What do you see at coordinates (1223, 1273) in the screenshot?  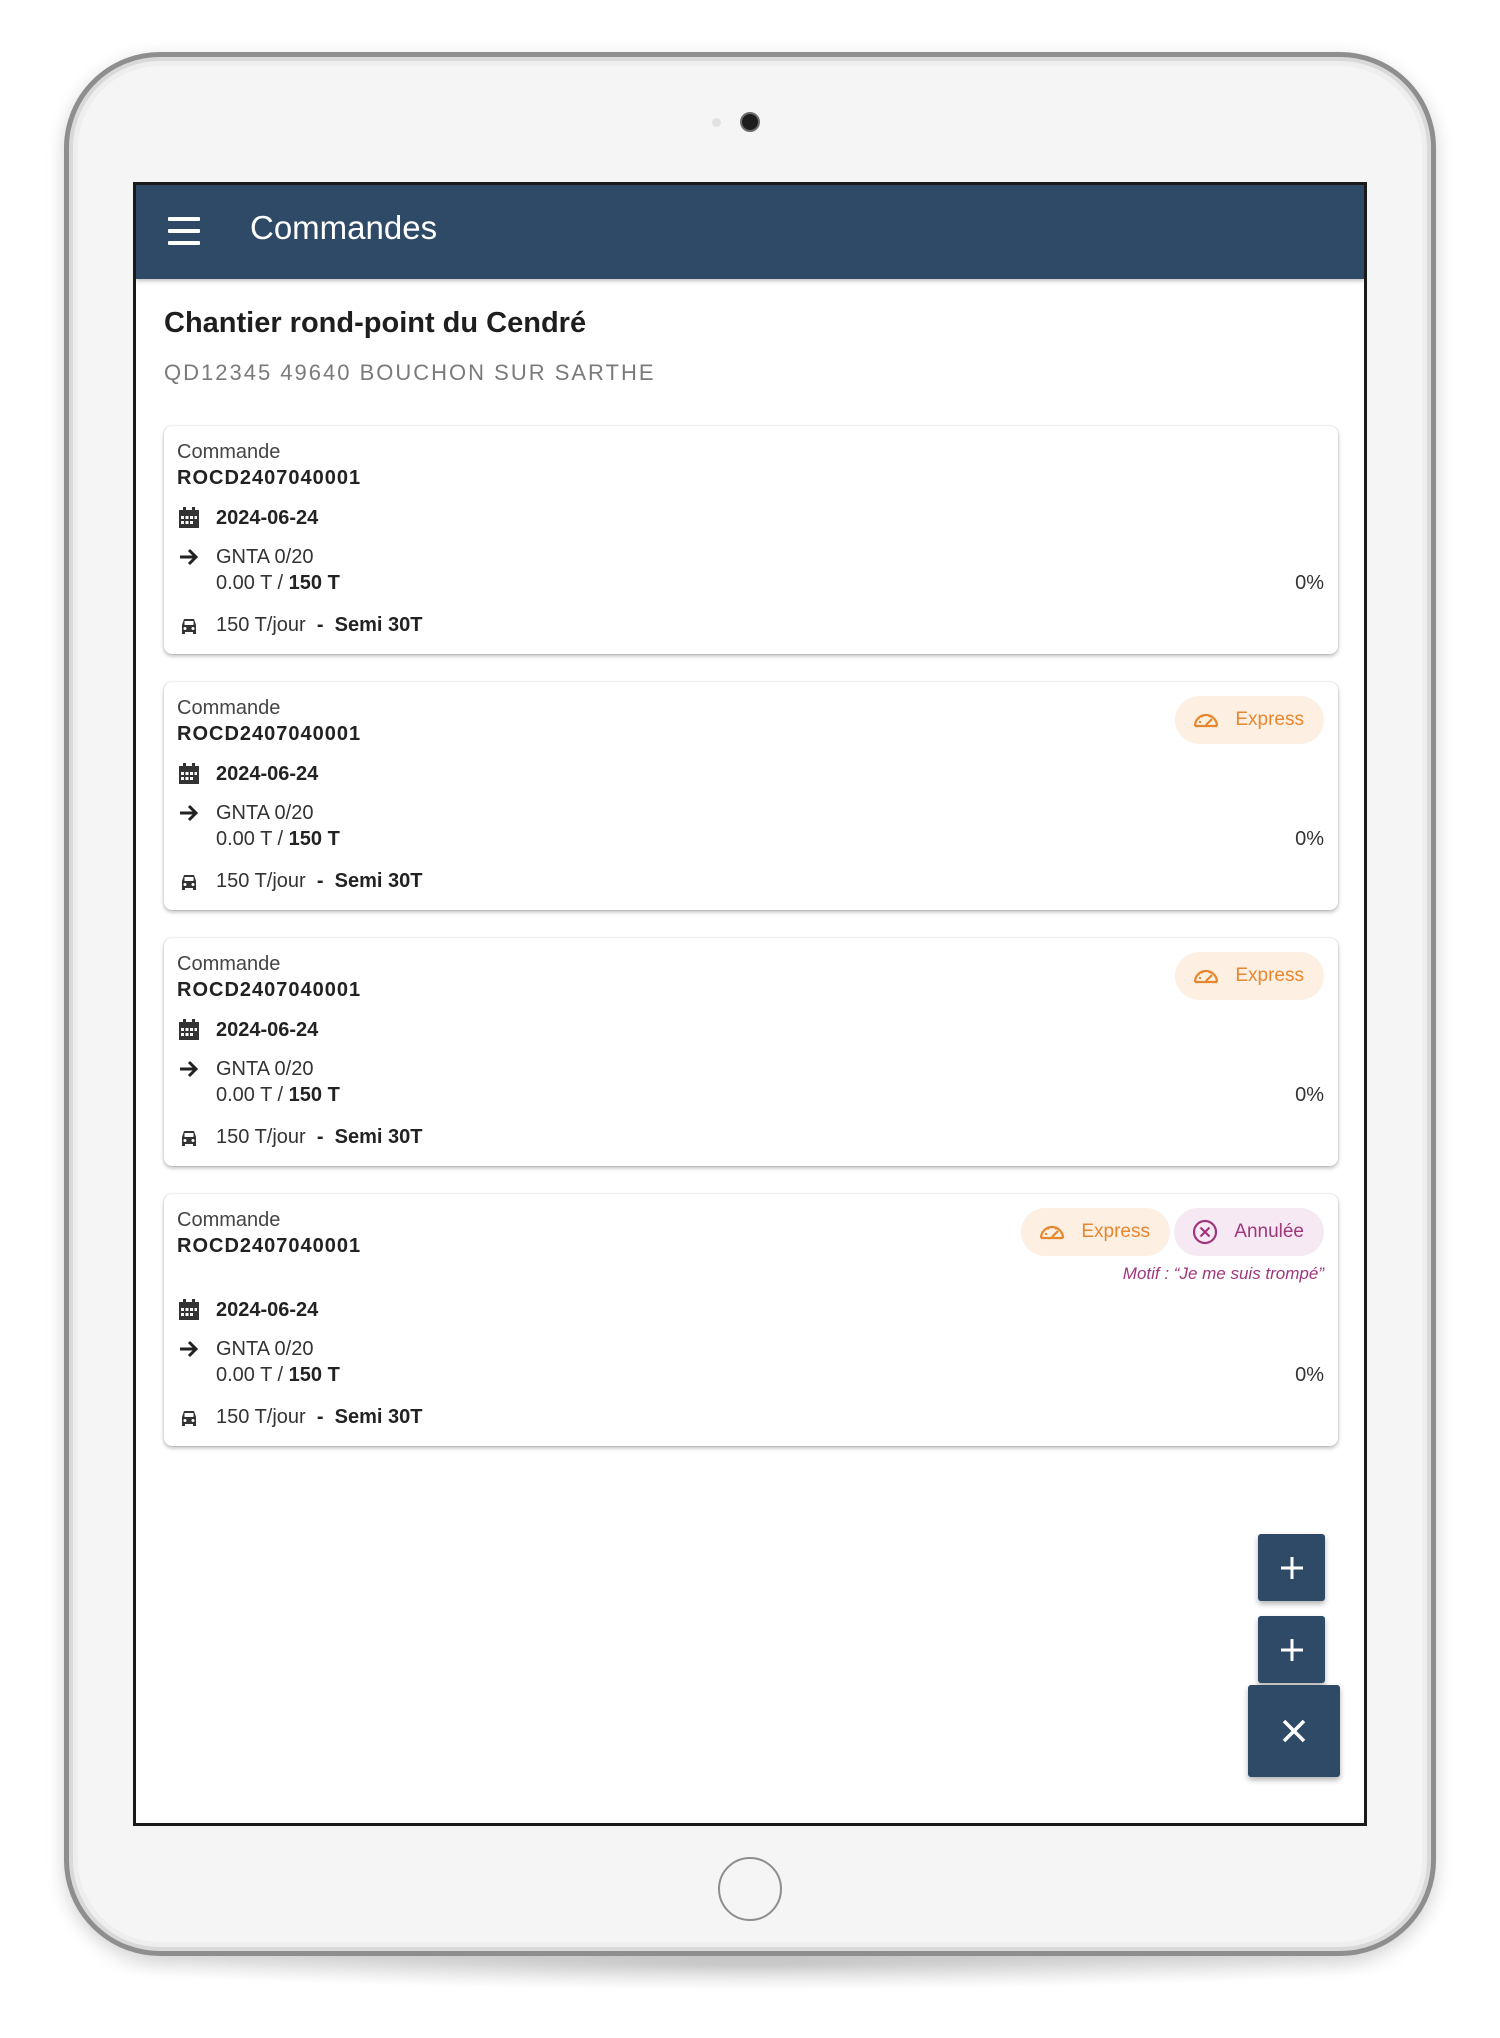 I see `cancel-reason: Motif : “Je me suis trompé”` at bounding box center [1223, 1273].